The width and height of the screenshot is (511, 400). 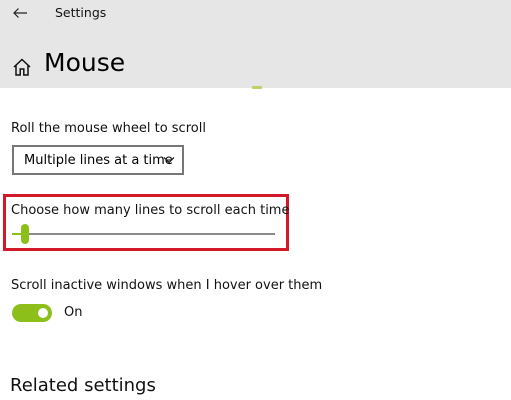 I want to click on toggle-state-label: On, so click(x=73, y=312).